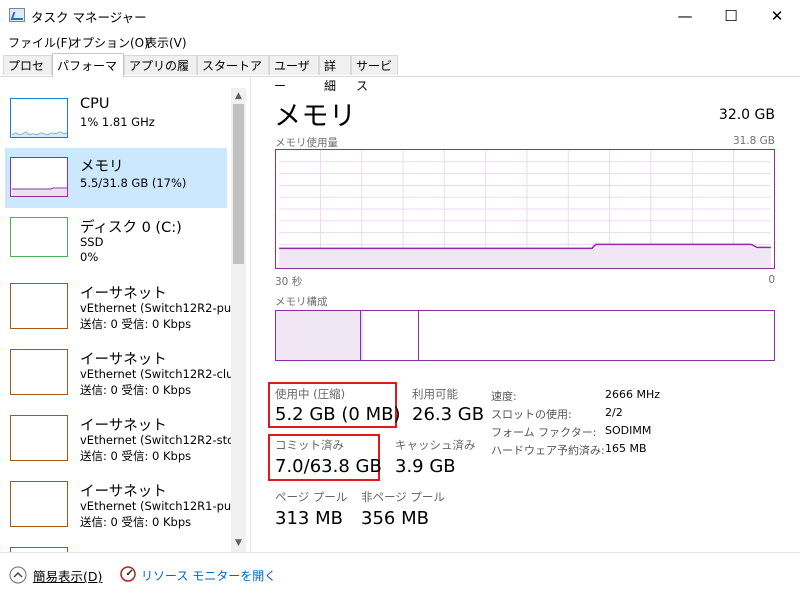 Image resolution: width=800 pixels, height=601 pixels. Describe the element at coordinates (131, 228) in the screenshot. I see `resource-title: ディスク 0 (C:)` at that location.